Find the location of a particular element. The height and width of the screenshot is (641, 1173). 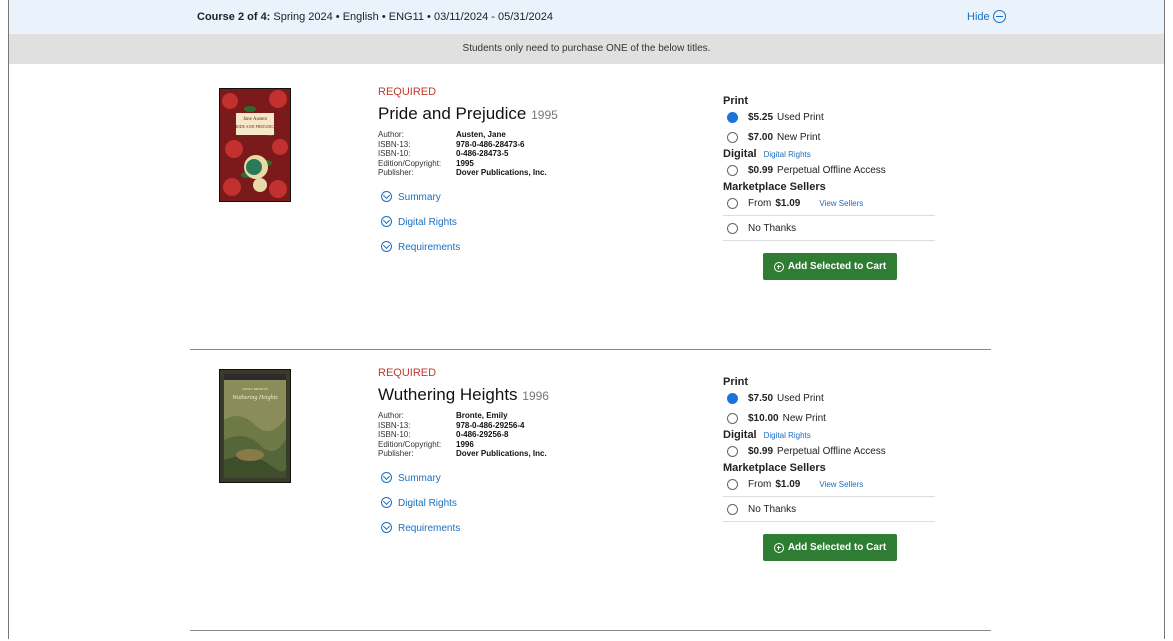

isbn13-label: ISBN-13: is located at coordinates (394, 144).